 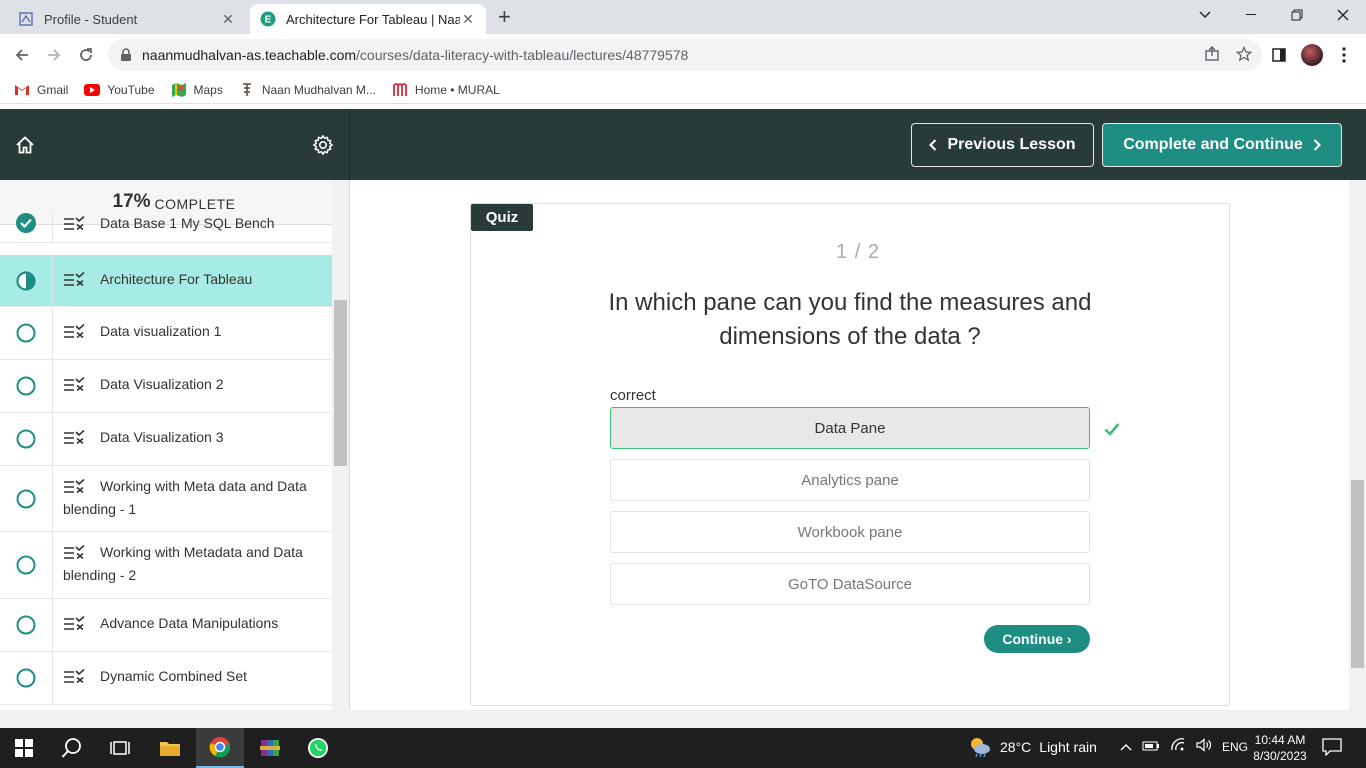 I want to click on bookmark-label: YouTube, so click(x=131, y=89).